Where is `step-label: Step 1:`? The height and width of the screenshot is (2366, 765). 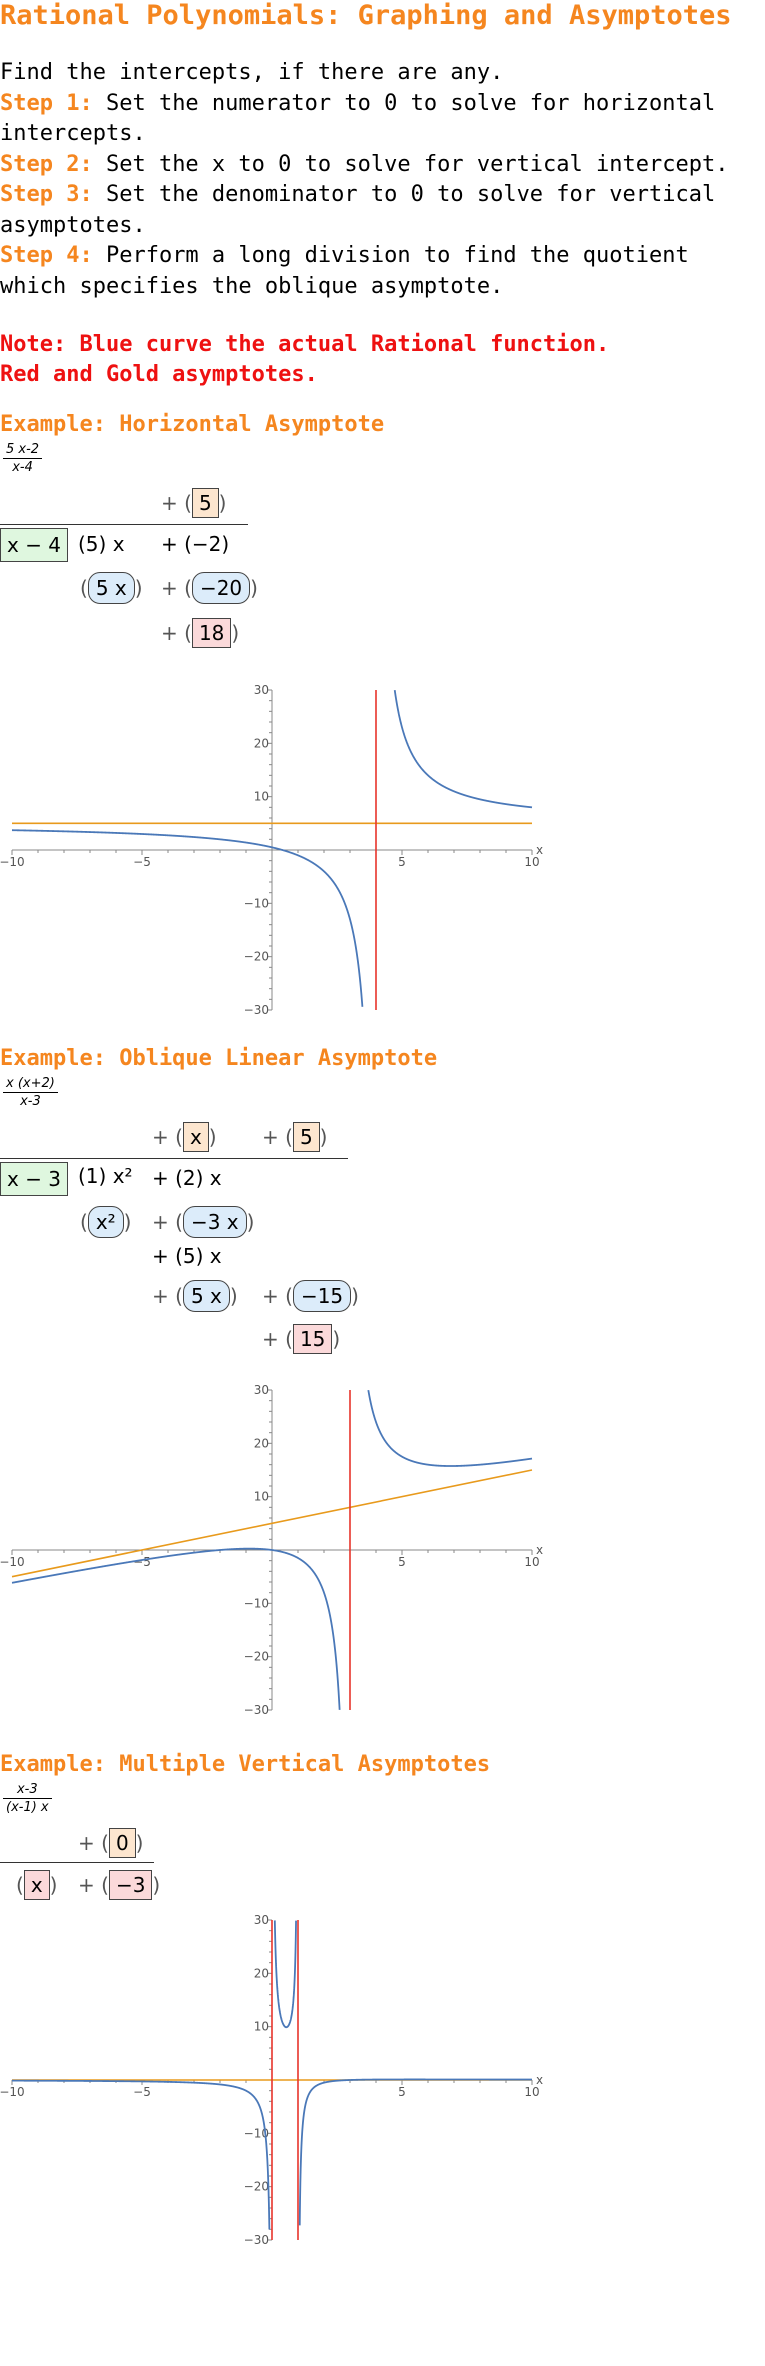 step-label: Step 1: is located at coordinates (46, 103).